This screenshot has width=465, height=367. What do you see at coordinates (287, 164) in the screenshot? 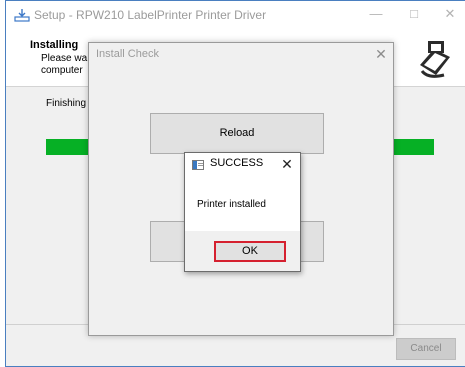
I see `message-box-close-button: ✕` at bounding box center [287, 164].